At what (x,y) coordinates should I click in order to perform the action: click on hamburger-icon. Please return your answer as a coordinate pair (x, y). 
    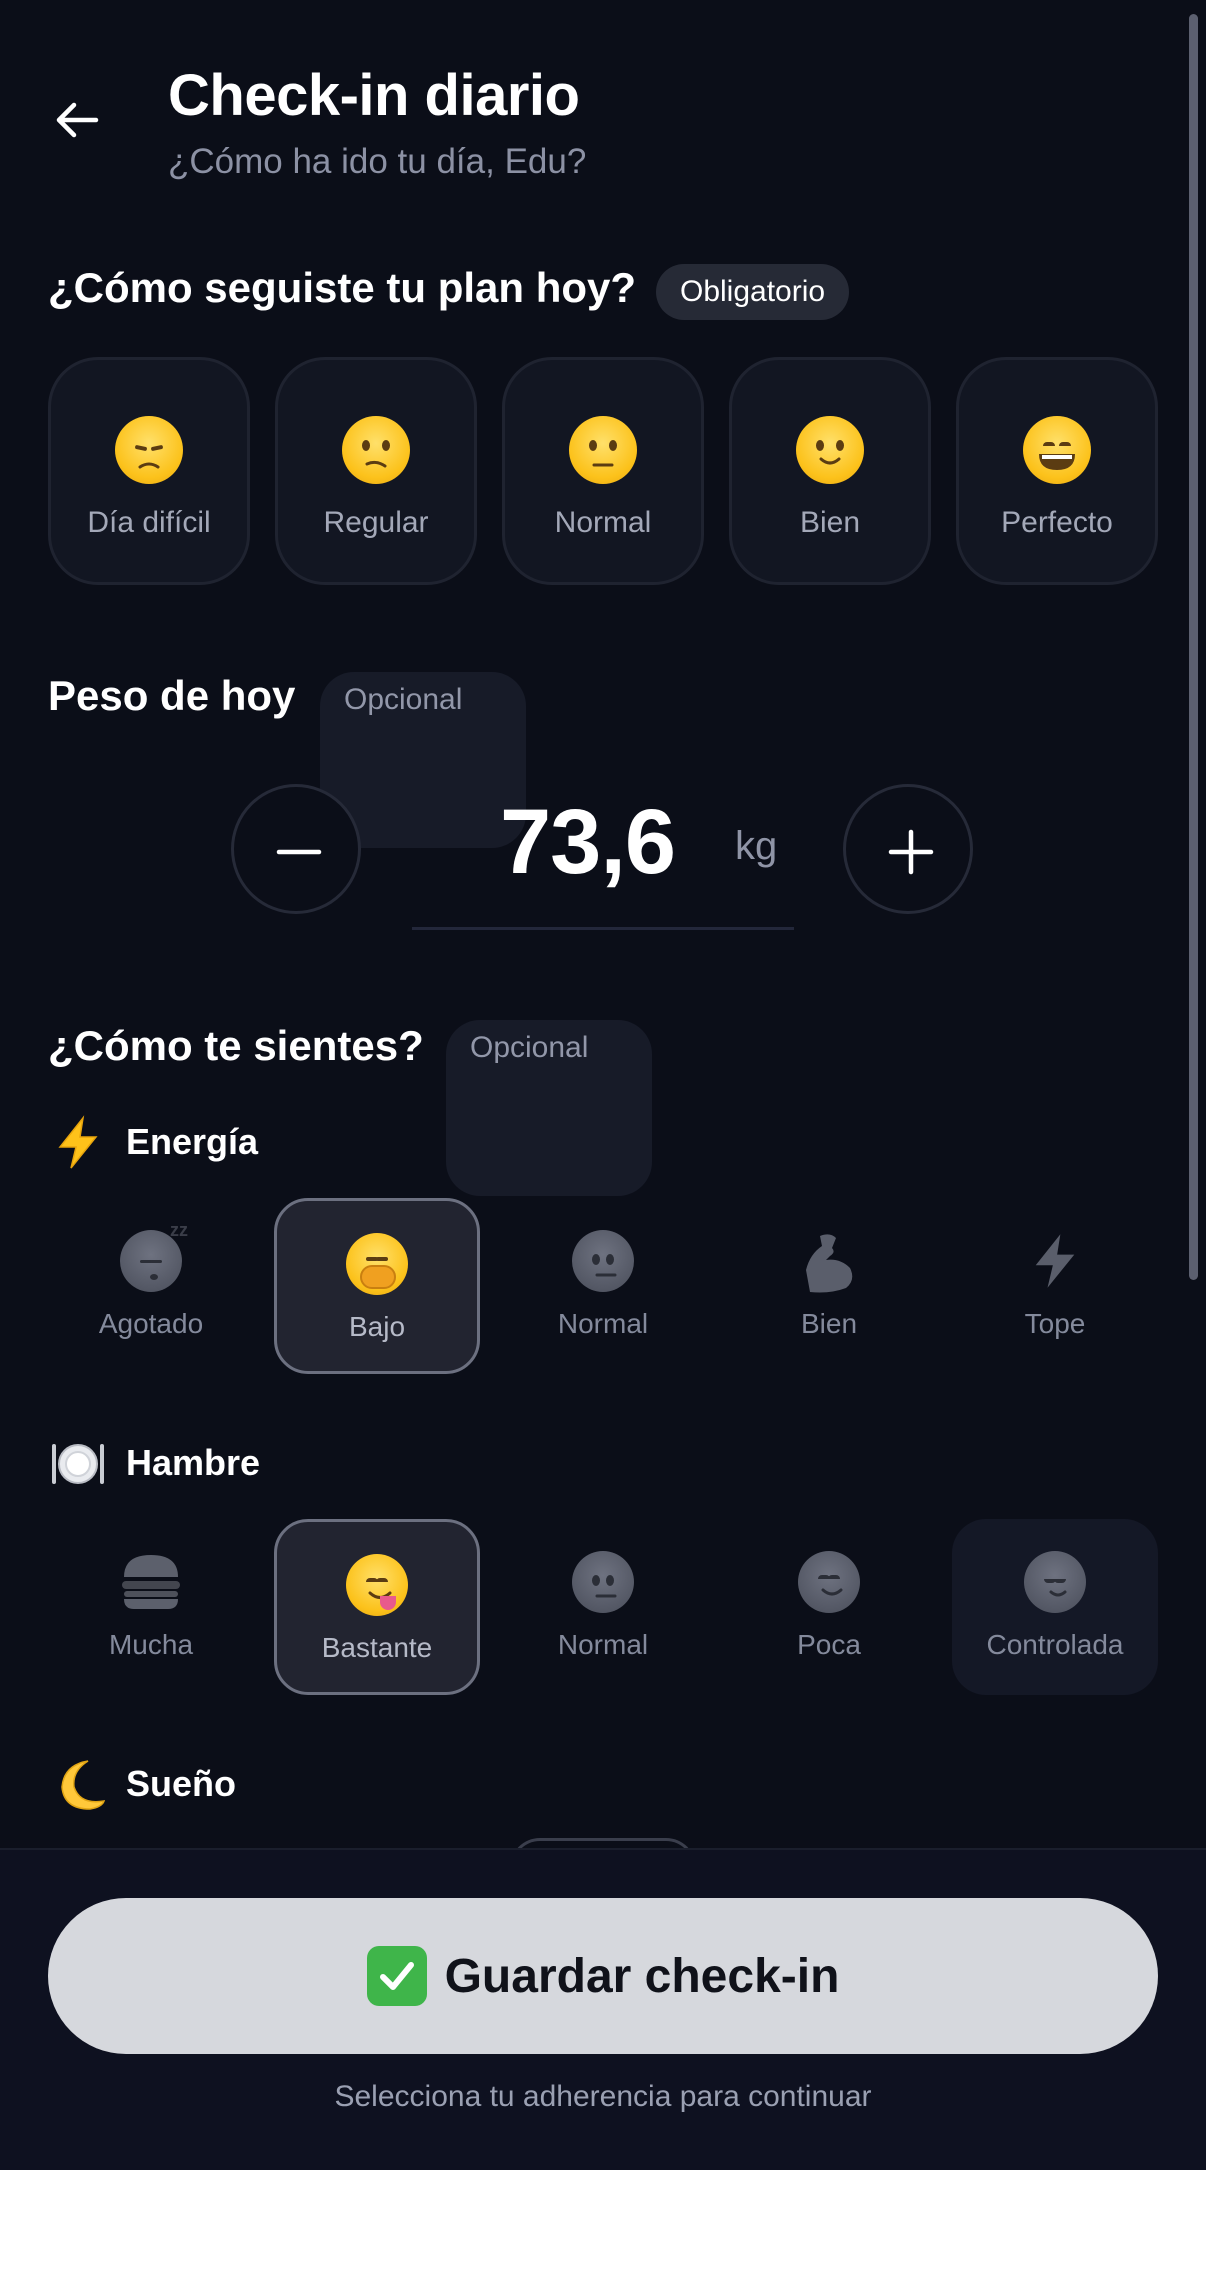
    Looking at the image, I should click on (151, 1584).